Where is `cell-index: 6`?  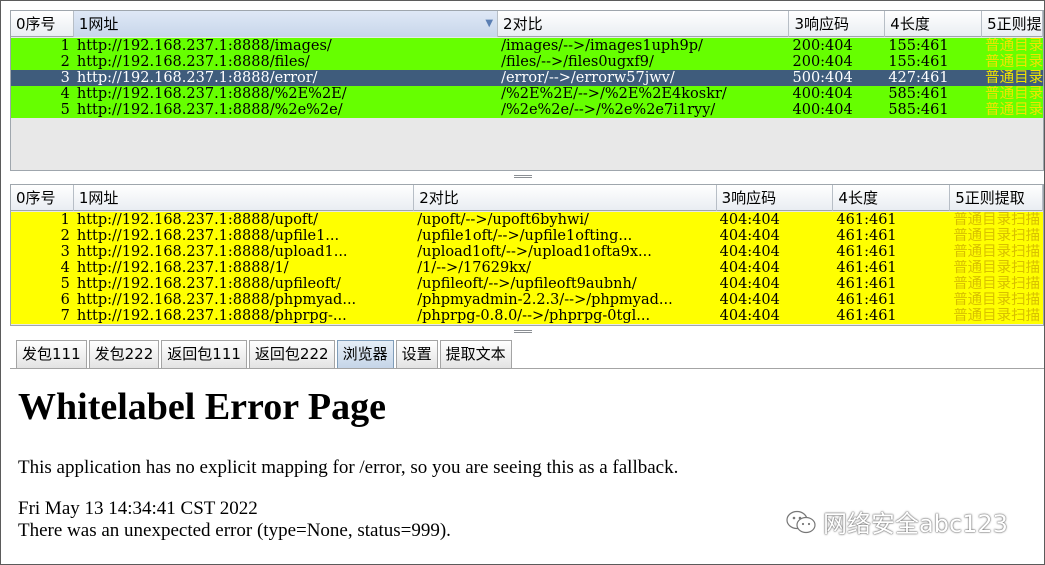 cell-index: 6 is located at coordinates (65, 300).